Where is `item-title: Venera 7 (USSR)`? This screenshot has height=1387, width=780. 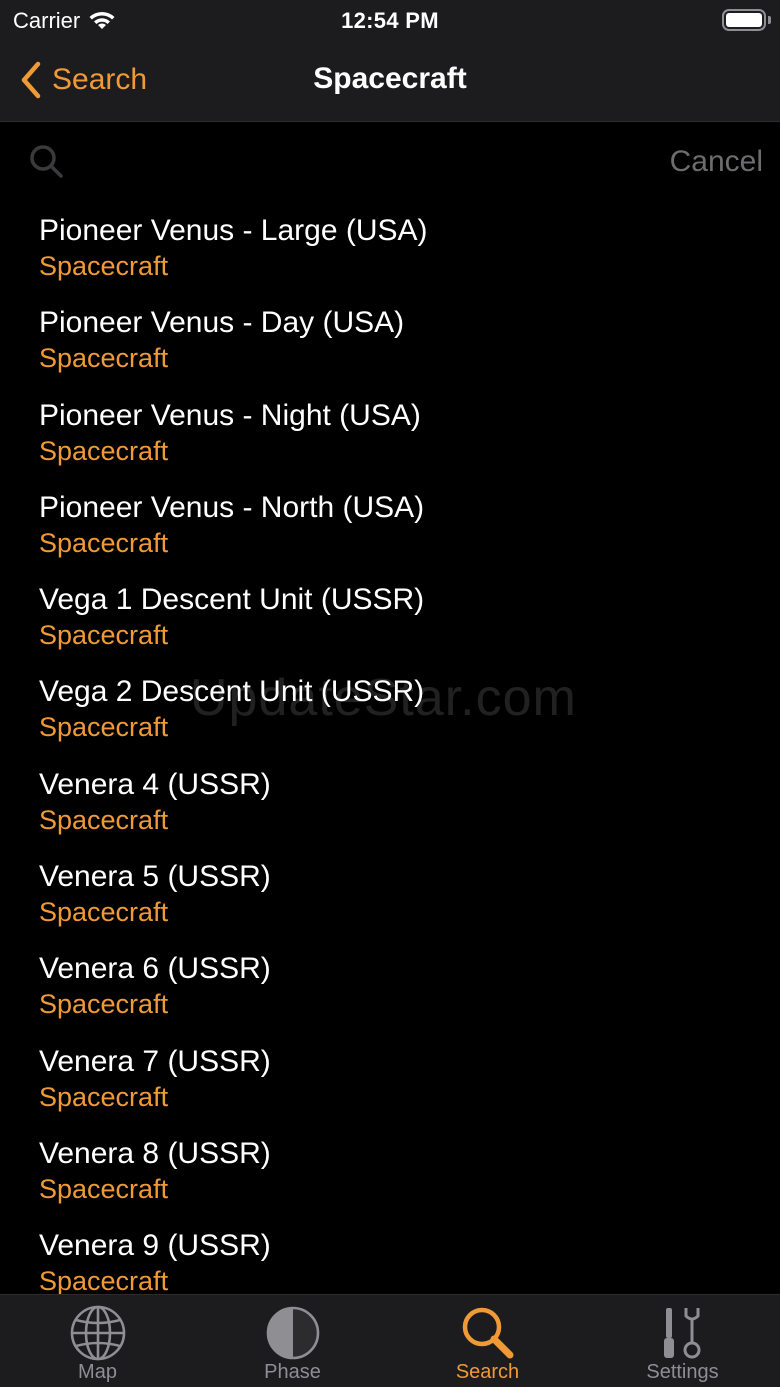
item-title: Venera 7 (USSR) is located at coordinates (155, 1061).